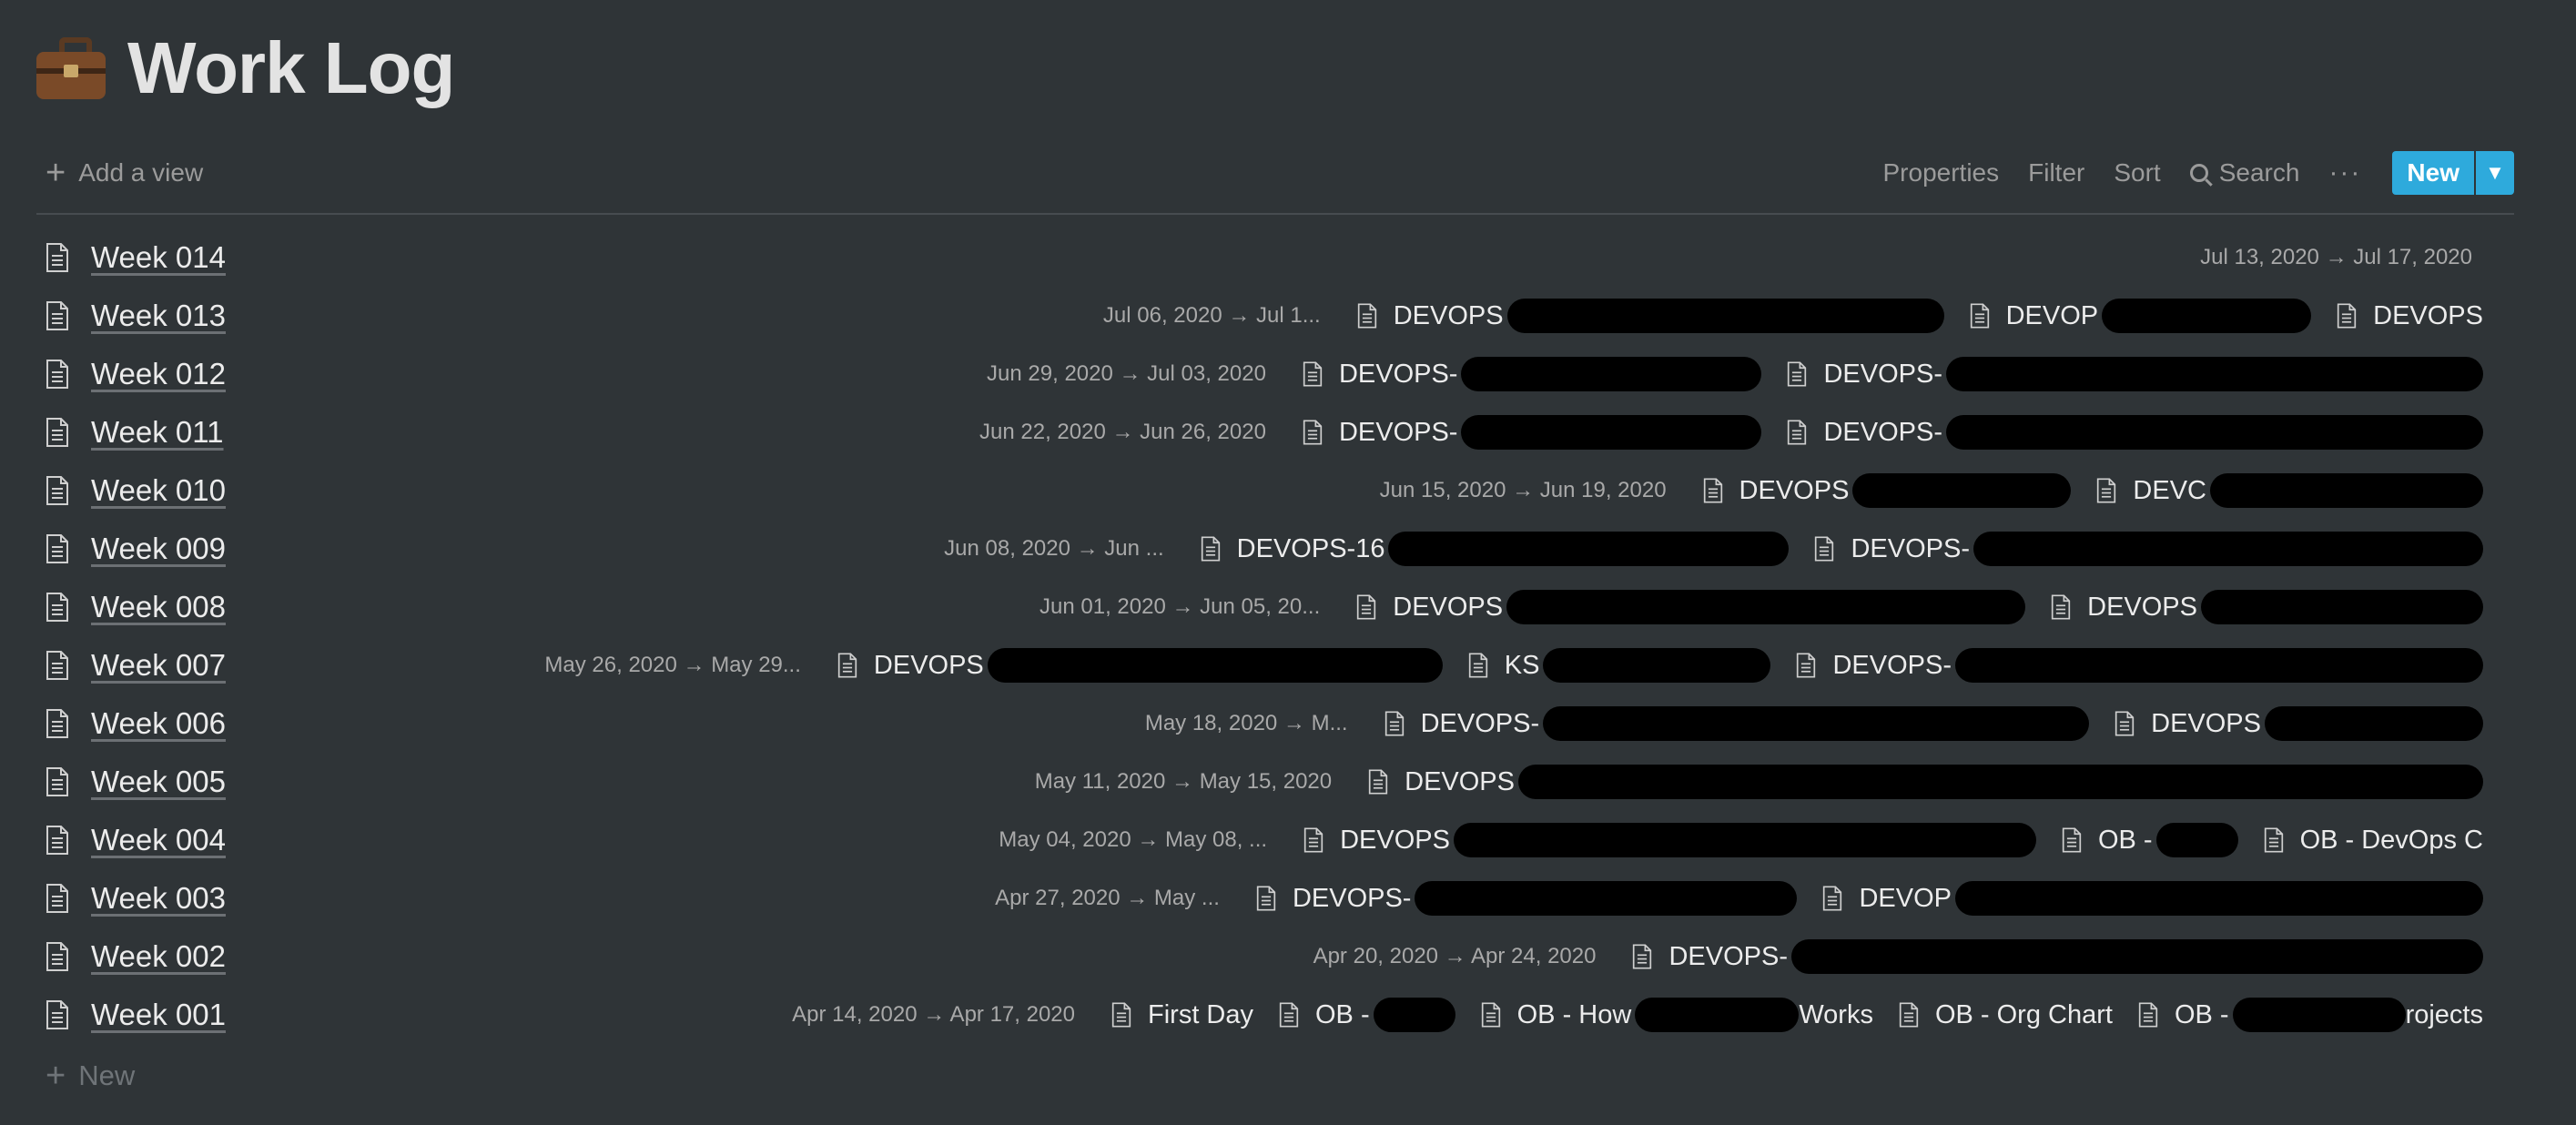  Describe the element at coordinates (2495, 173) in the screenshot. I see `chevron-down-icon: ▼` at that location.